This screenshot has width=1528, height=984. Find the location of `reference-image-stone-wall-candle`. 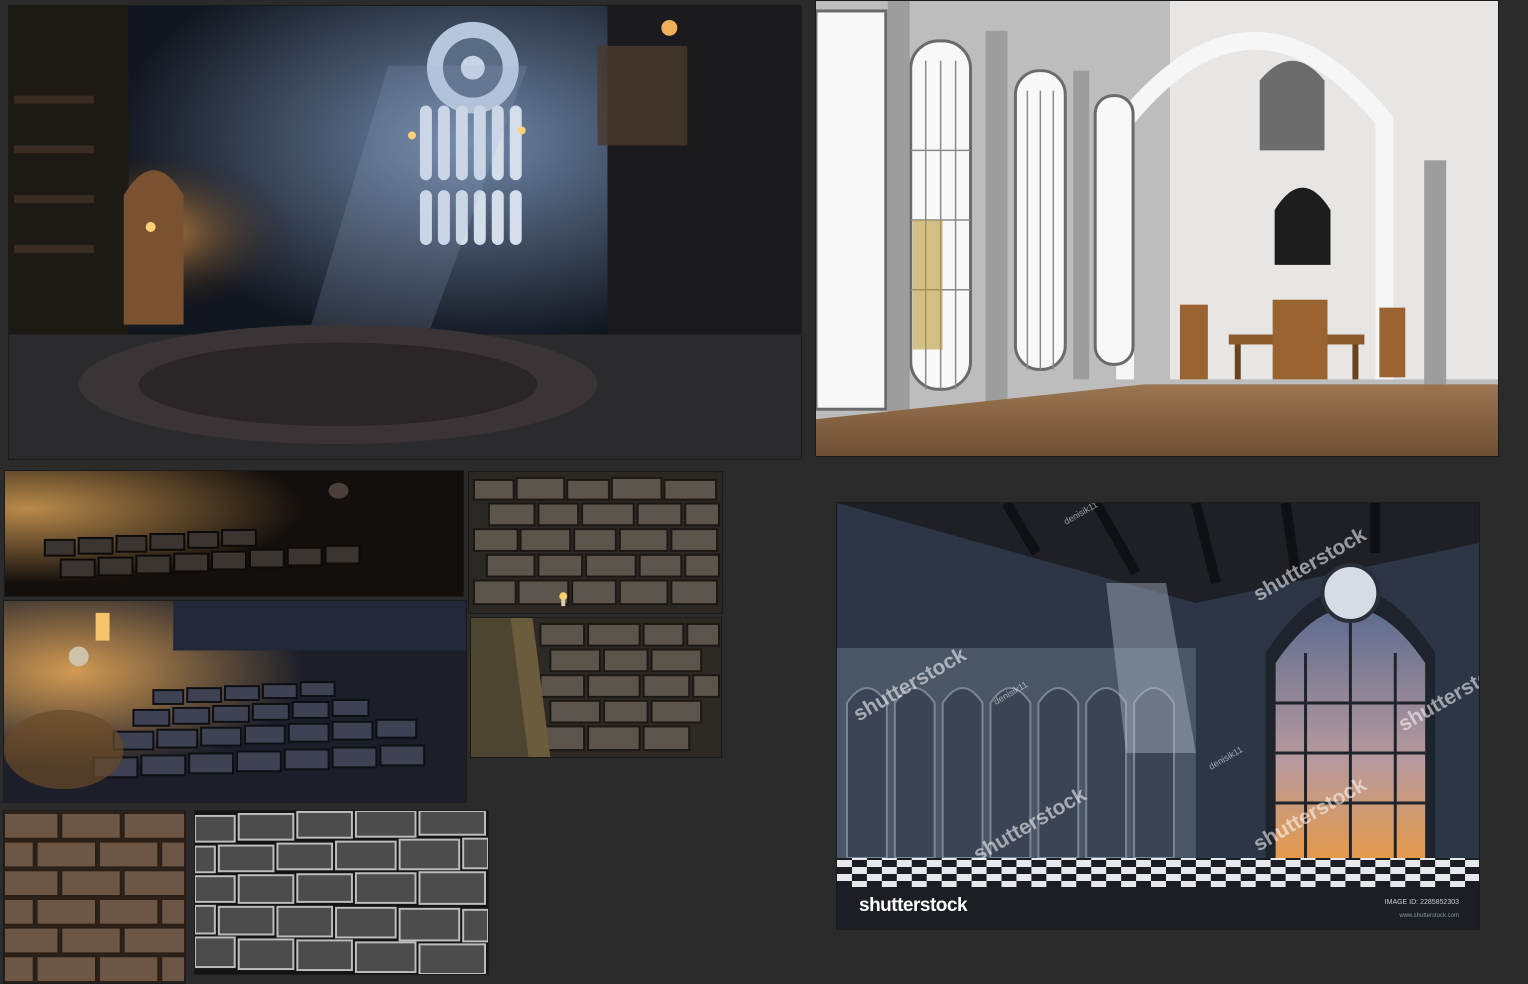

reference-image-stone-wall-candle is located at coordinates (595, 542).